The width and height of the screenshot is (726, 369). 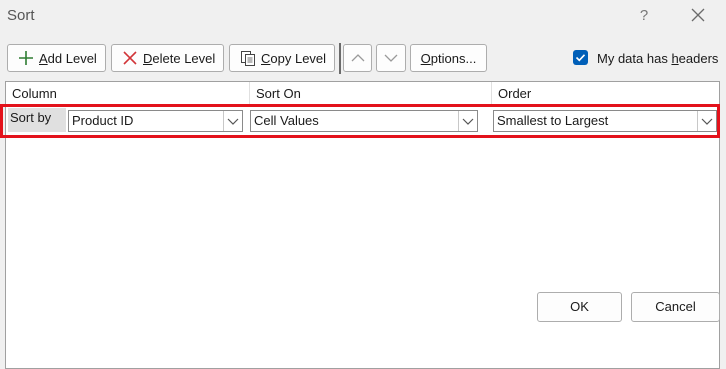 I want to click on plus-icon, so click(x=26, y=58).